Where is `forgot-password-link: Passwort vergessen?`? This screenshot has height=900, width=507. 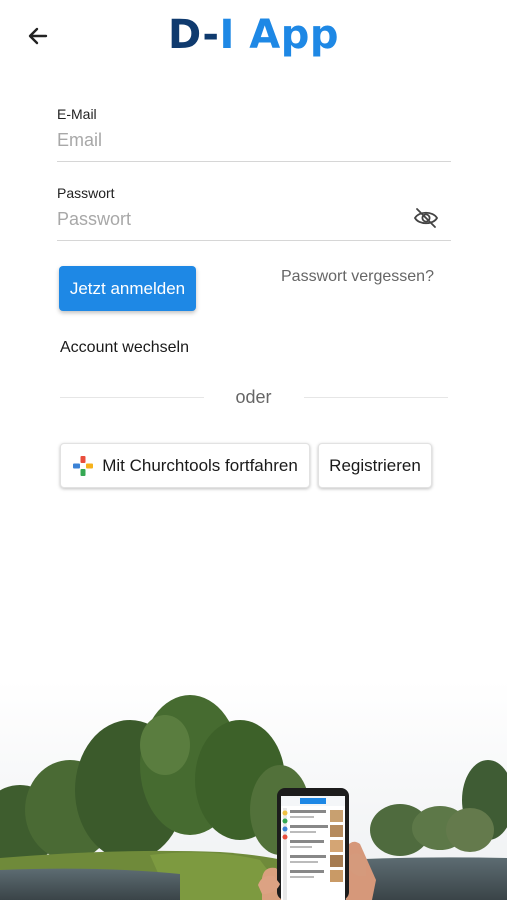
forgot-password-link: Passwort vergessen? is located at coordinates (357, 277).